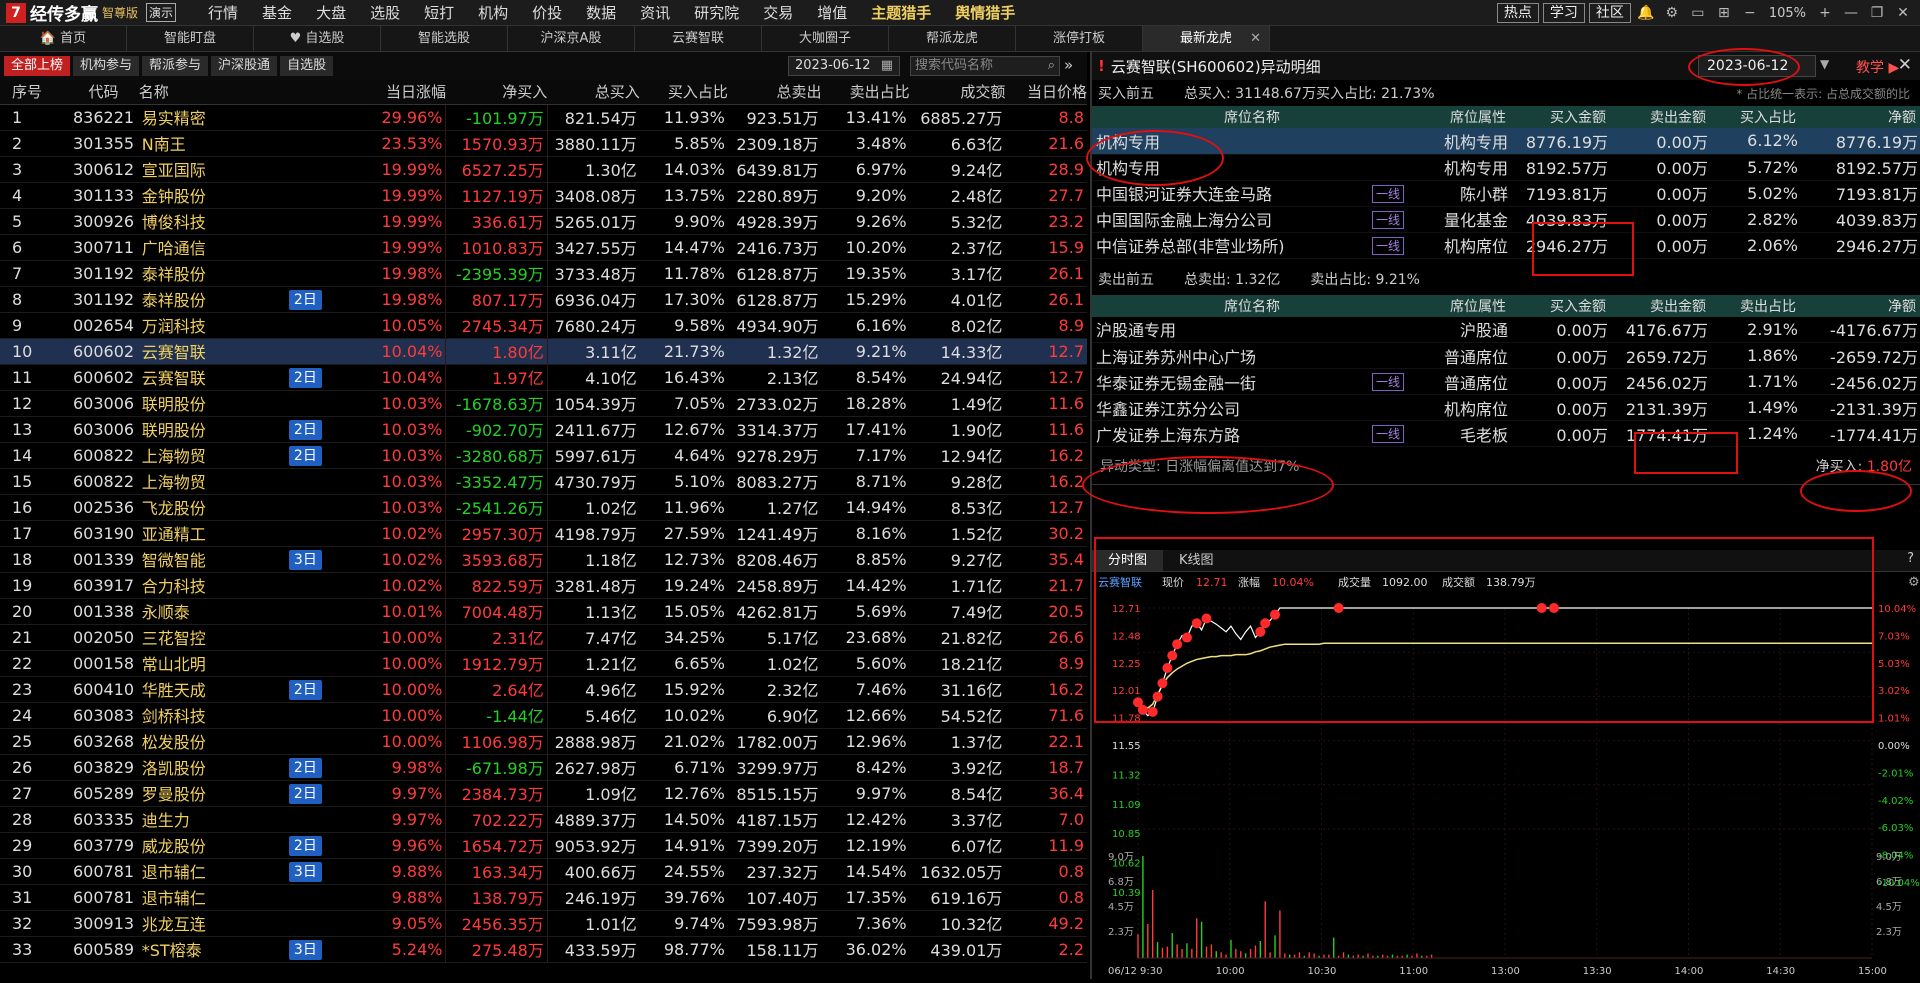 Image resolution: width=1920 pixels, height=983 pixels. I want to click on stock-name: 智微智能, so click(210, 559).